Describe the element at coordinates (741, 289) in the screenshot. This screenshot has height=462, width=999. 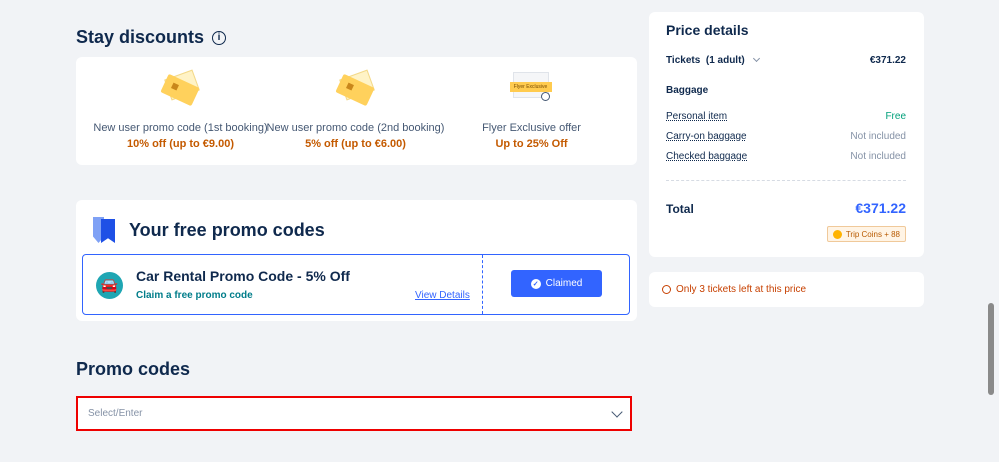
I see `alert-text: Only 3 tickets left at this price` at that location.